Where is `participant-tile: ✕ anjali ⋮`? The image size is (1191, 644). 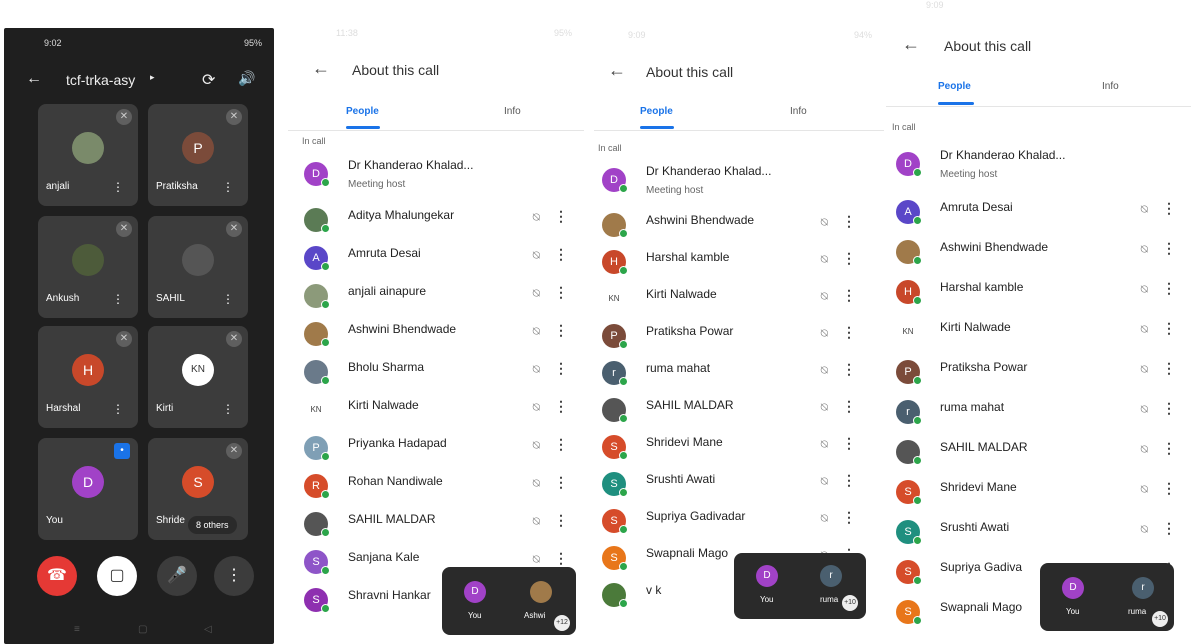
participant-tile: ✕ anjali ⋮ is located at coordinates (88, 155).